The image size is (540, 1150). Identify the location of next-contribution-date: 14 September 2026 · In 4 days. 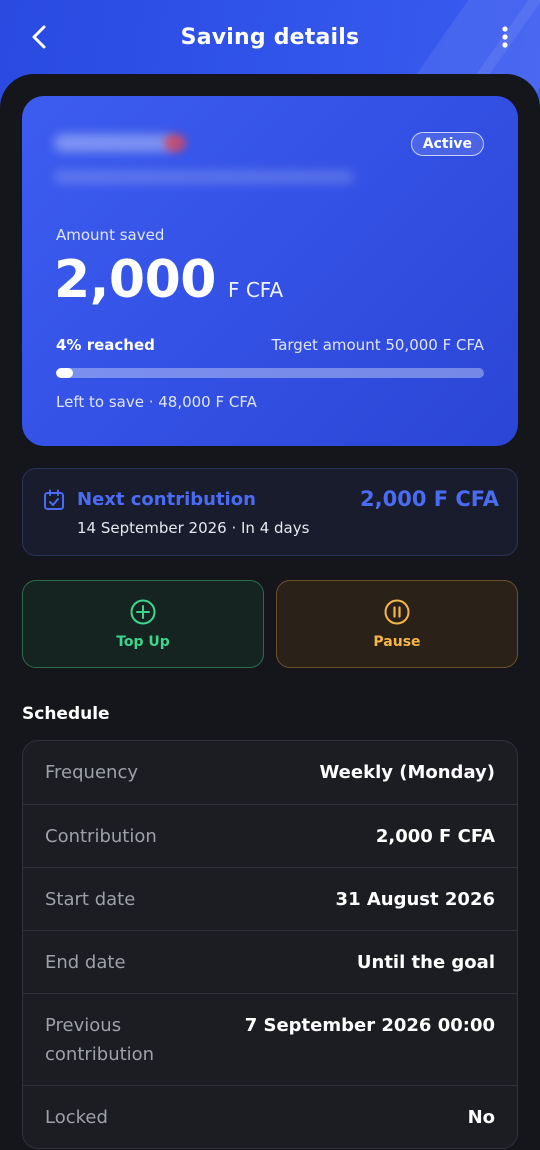
(193, 528).